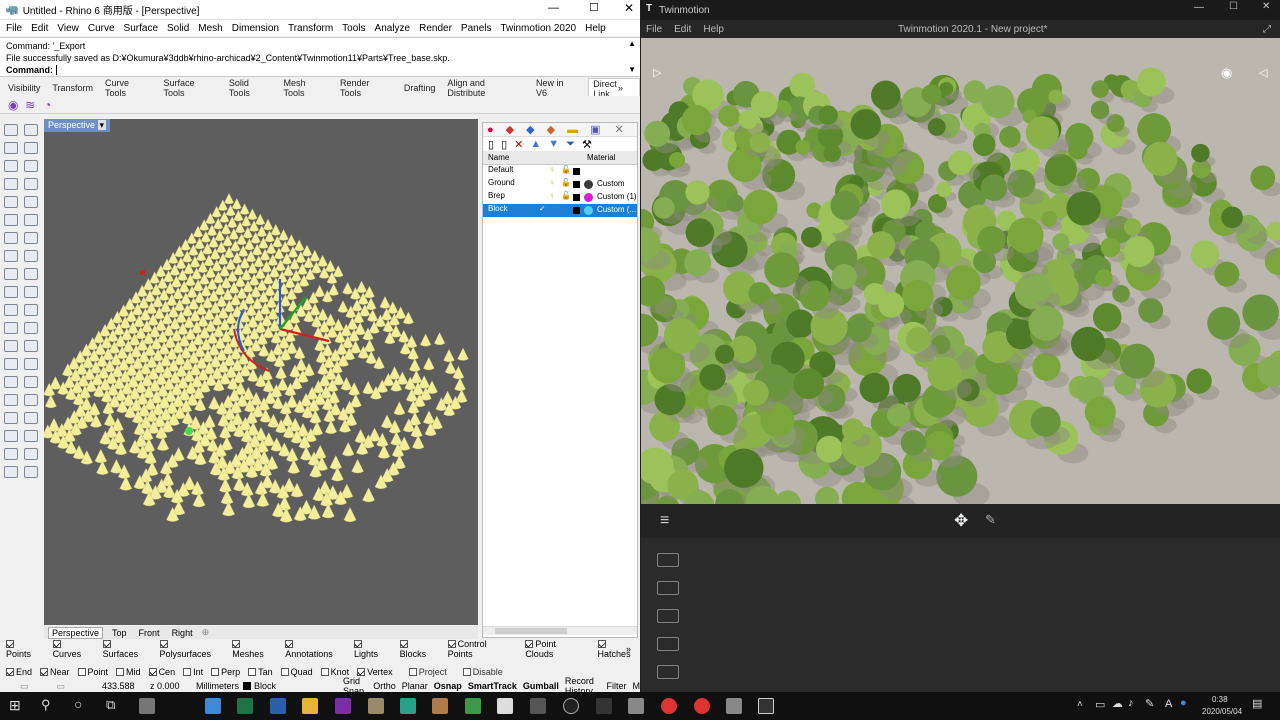 This screenshot has width=1280, height=720. I want to click on toggle-smarttrack: SmartTrack, so click(492, 686).